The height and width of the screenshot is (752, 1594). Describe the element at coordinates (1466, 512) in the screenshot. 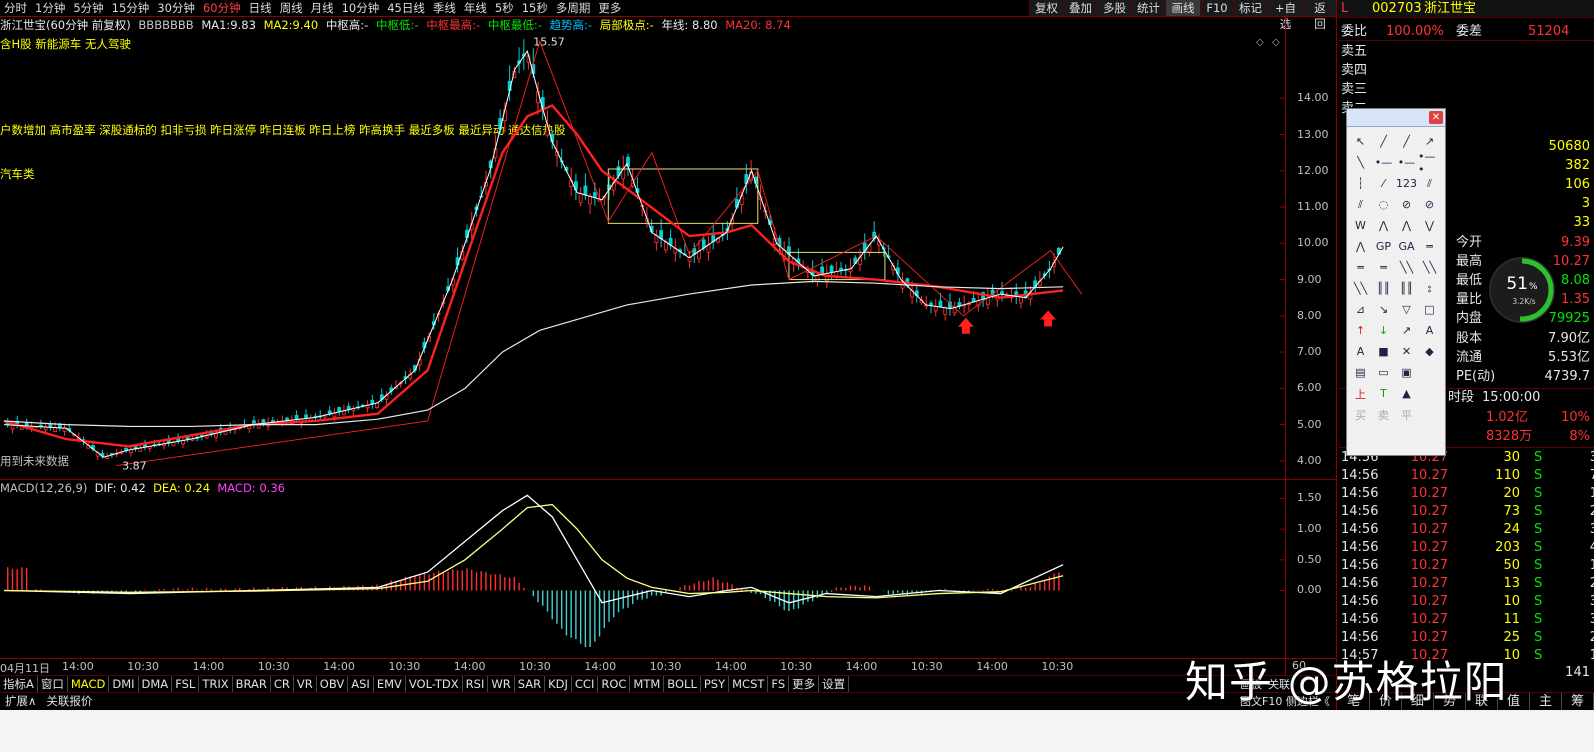

I see `tick-row: 14:56 10.27 73 S 2` at that location.